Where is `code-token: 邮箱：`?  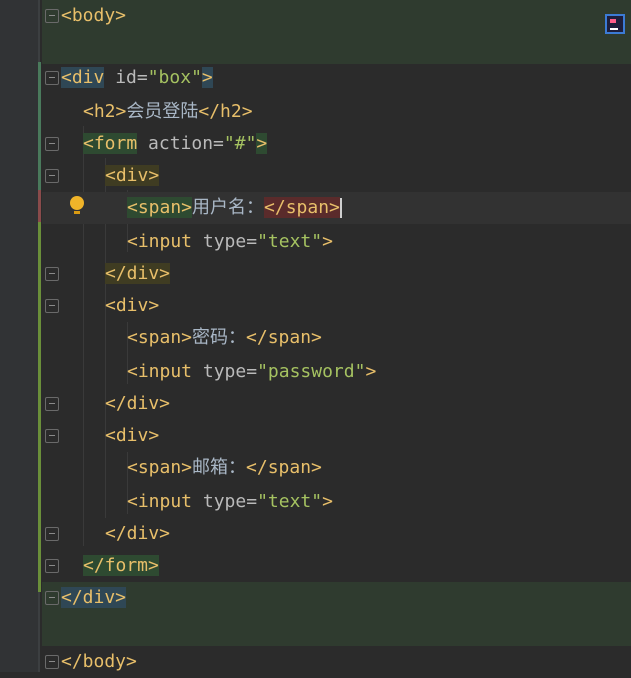 code-token: 邮箱： is located at coordinates (219, 467).